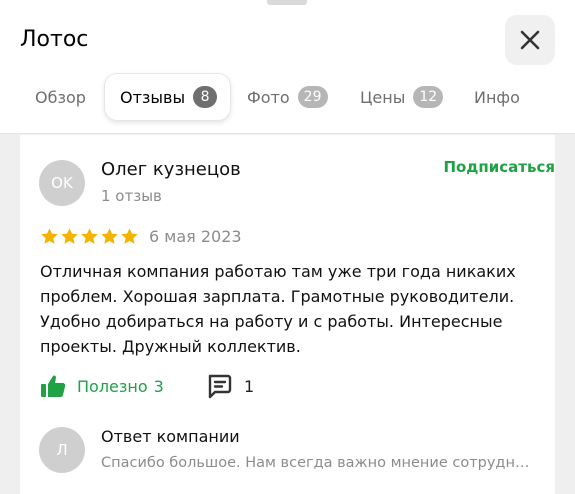  I want to click on comments-button: 1, so click(230, 386).